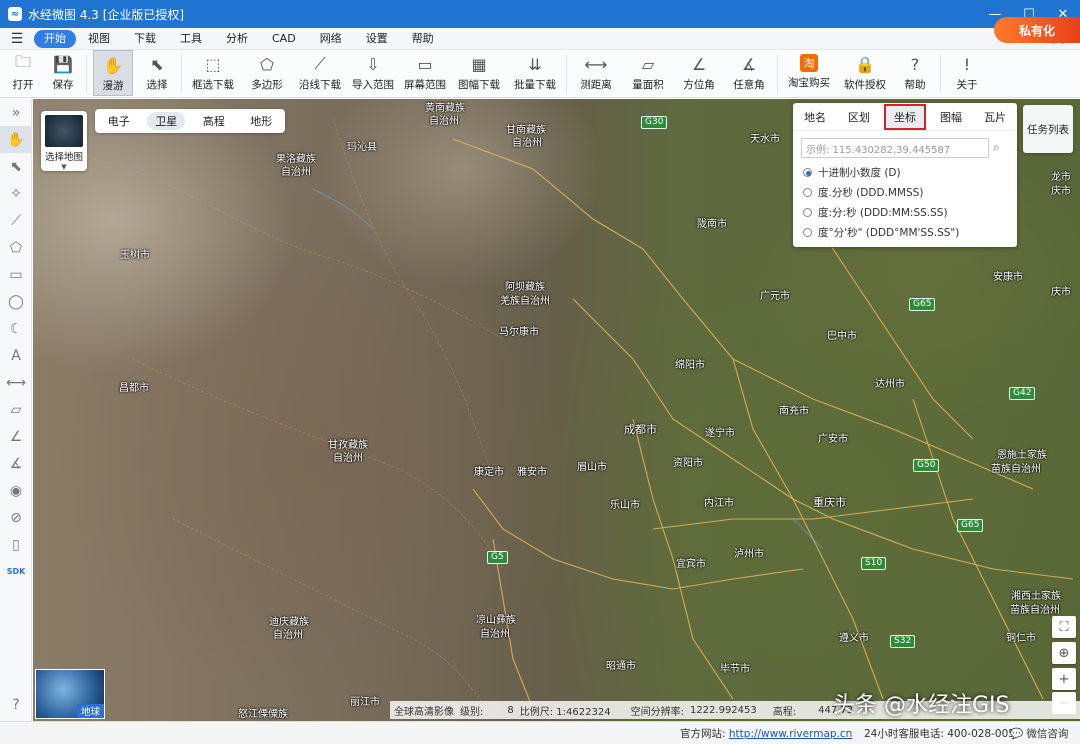  Describe the element at coordinates (871, 192) in the screenshot. I see `radio-label: 度.分秒 (DDD.MMSS)` at that location.